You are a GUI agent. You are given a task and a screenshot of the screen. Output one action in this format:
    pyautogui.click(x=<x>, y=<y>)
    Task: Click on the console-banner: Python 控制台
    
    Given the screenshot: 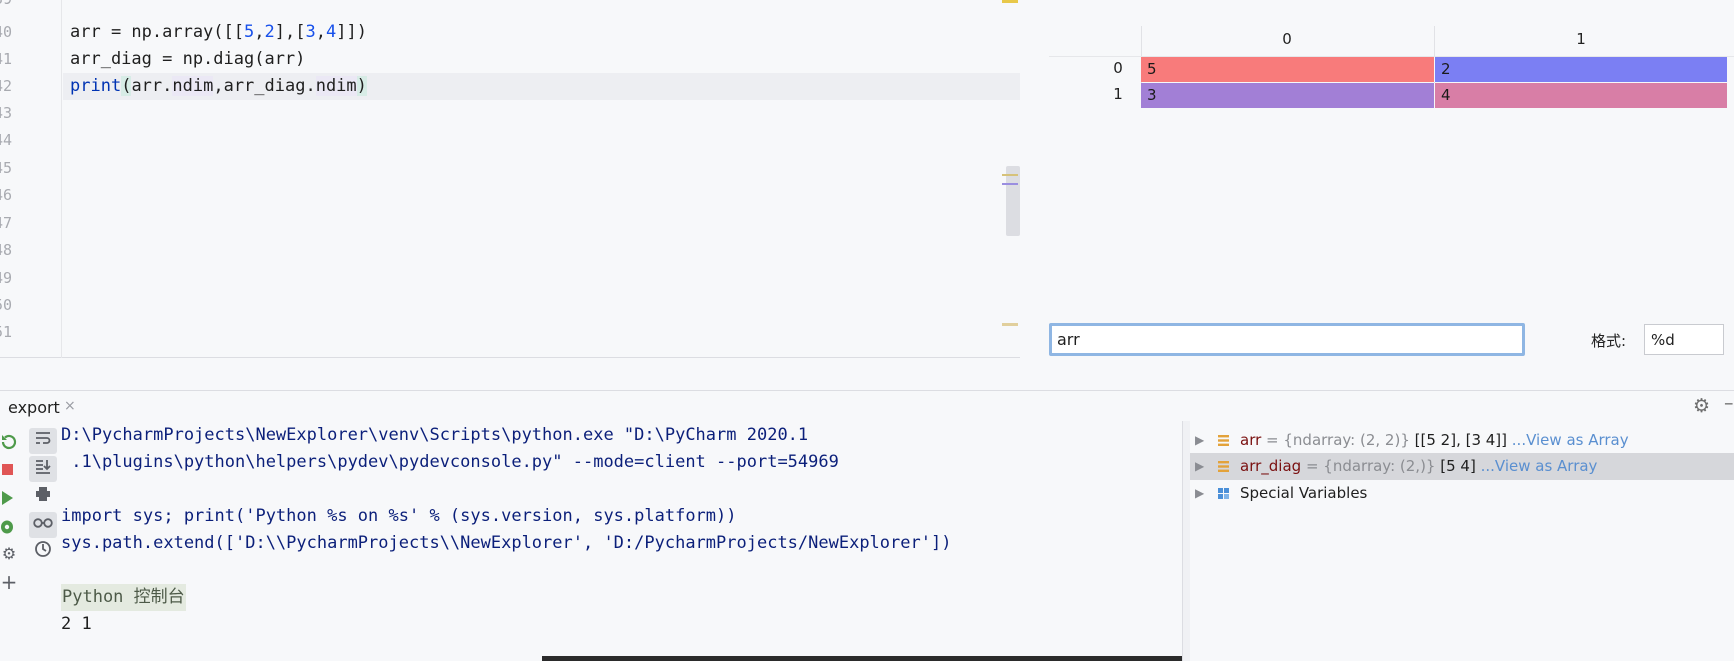 What is the action you would take?
    pyautogui.click(x=123, y=597)
    